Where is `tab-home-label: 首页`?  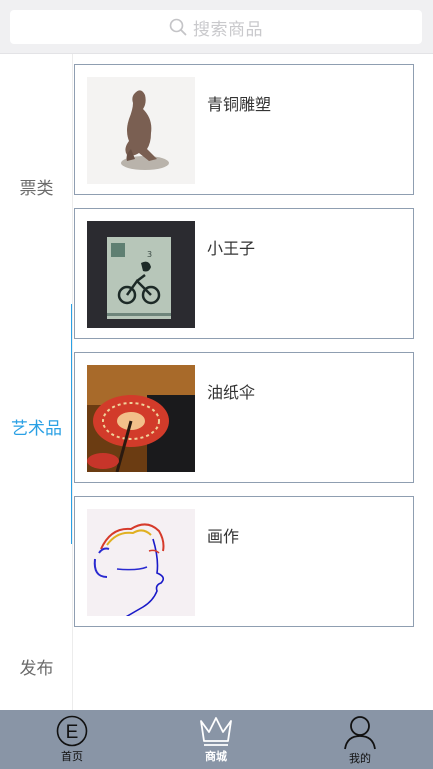 tab-home-label: 首页 is located at coordinates (72, 756).